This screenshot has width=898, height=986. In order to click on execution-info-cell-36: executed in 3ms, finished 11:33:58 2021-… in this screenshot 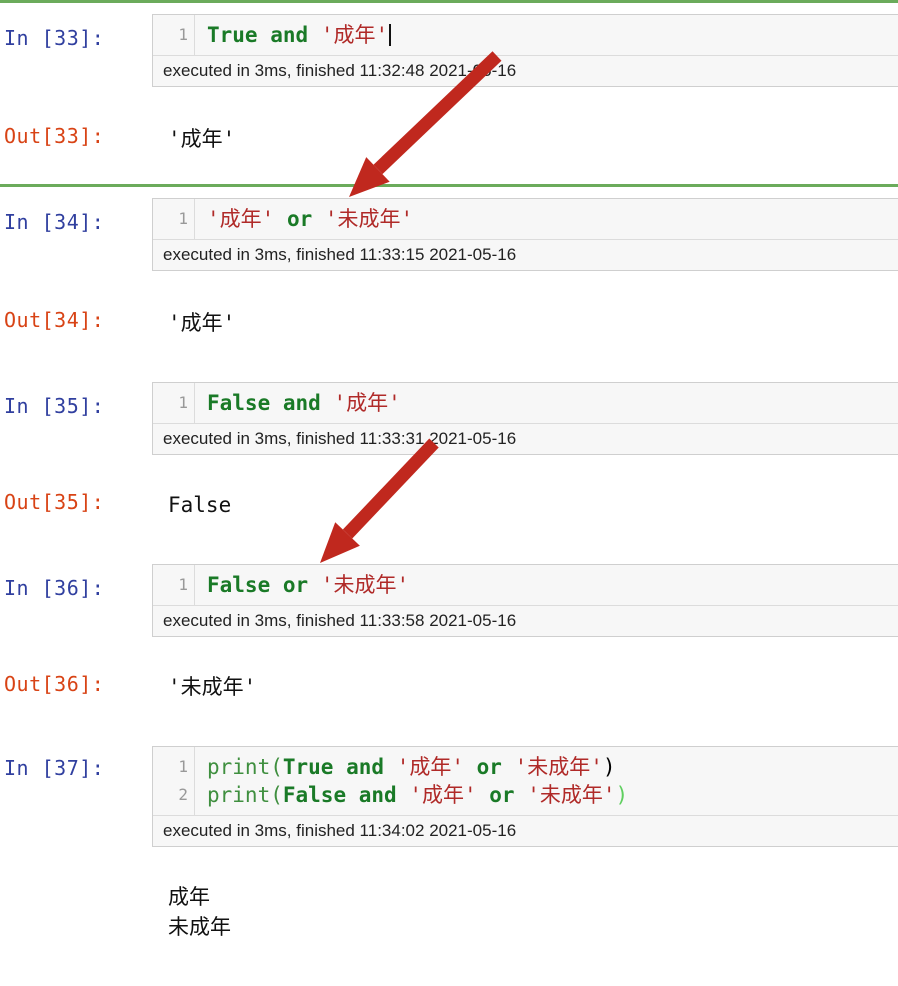, I will do `click(525, 620)`.